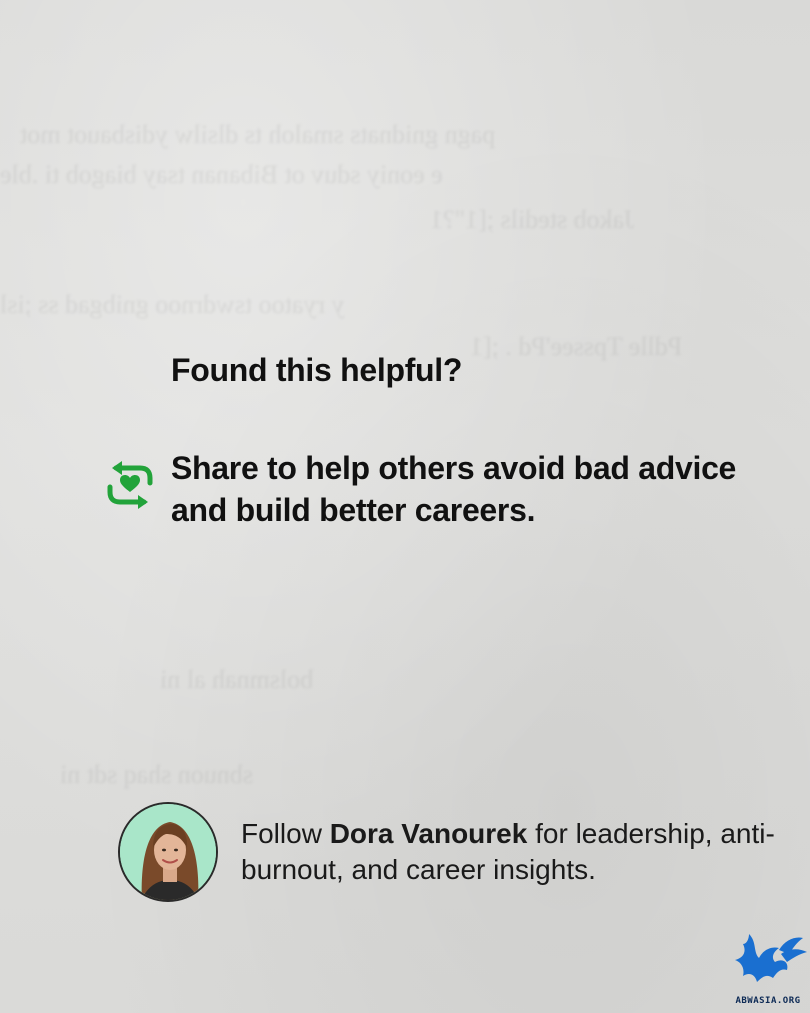 The height and width of the screenshot is (1013, 810). Describe the element at coordinates (768, 1001) in the screenshot. I see `watermark-text: ABWASIA.ORG` at that location.